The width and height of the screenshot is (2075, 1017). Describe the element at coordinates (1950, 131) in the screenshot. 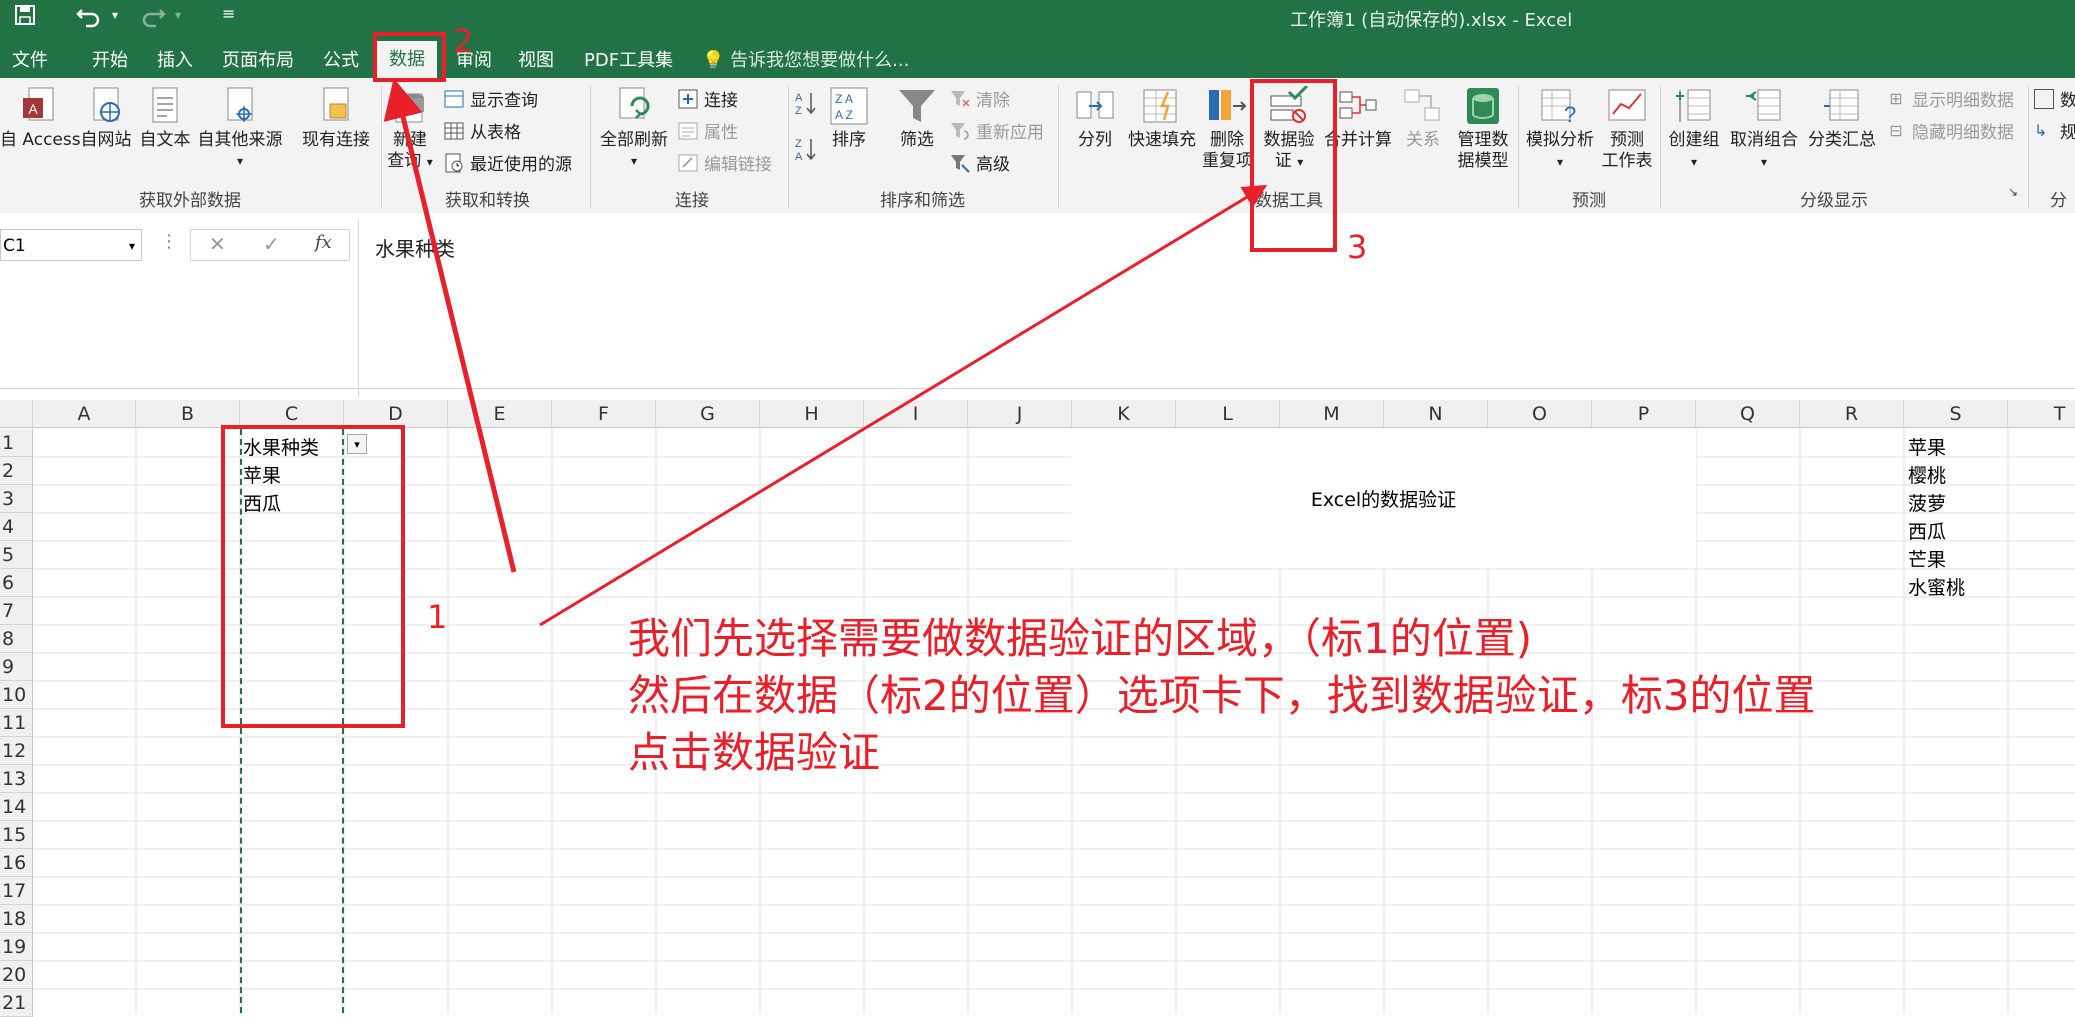

I see `hide-detail-button: ⊟ 隐藏明细数据` at that location.